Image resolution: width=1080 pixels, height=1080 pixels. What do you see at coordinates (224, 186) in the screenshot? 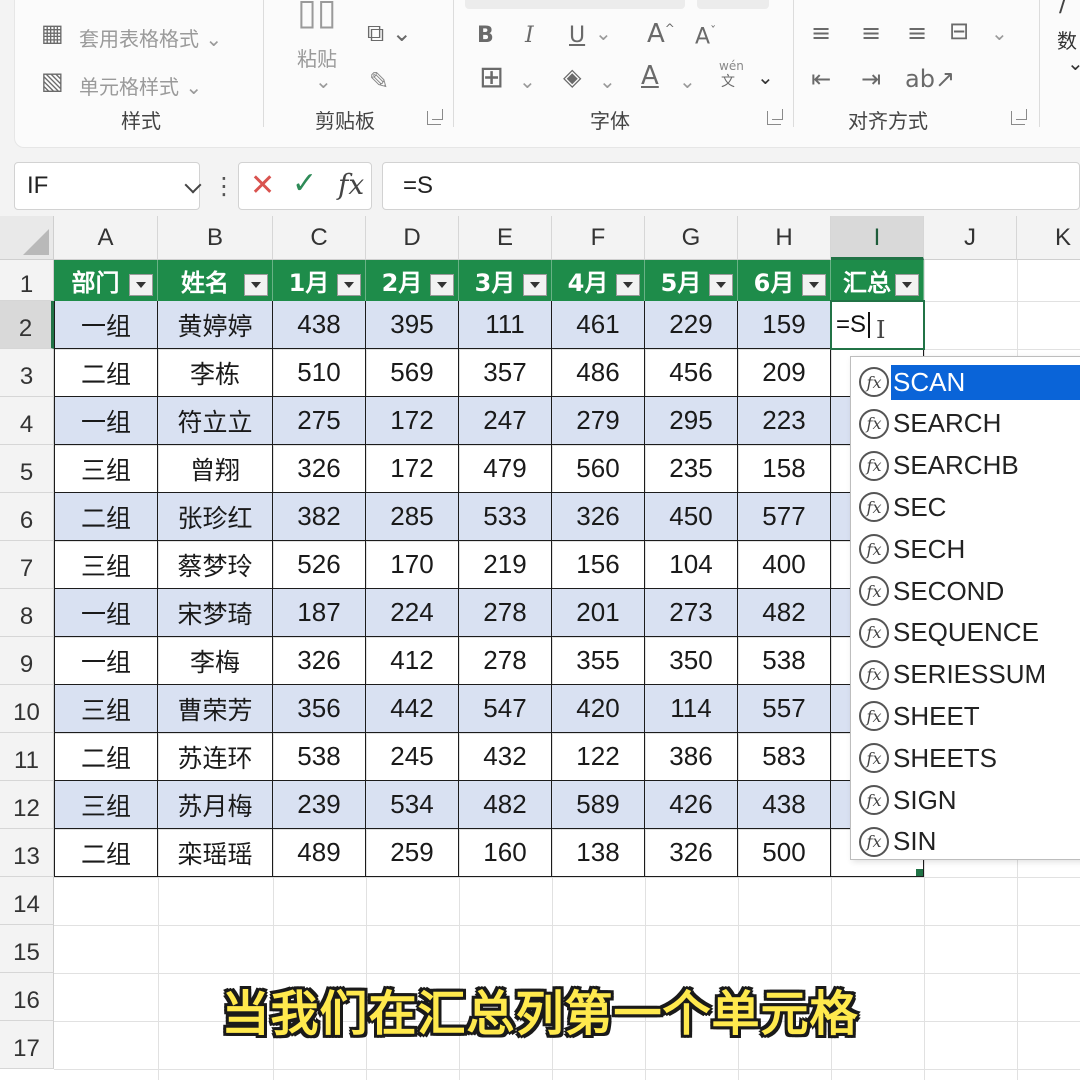
I see `formula-bar-grip-icon: ⋮` at bounding box center [224, 186].